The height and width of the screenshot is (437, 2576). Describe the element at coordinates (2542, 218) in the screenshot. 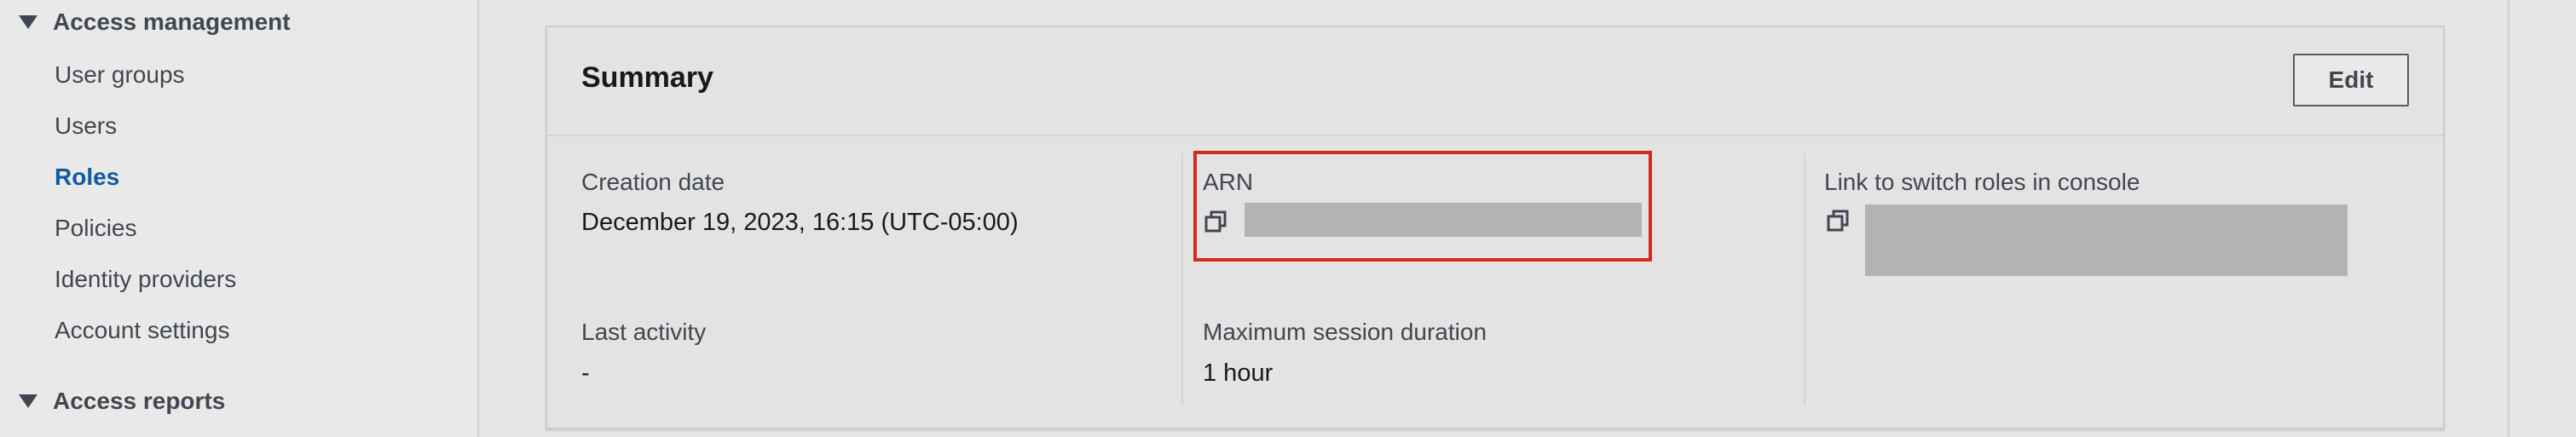

I see `right-gutter` at that location.